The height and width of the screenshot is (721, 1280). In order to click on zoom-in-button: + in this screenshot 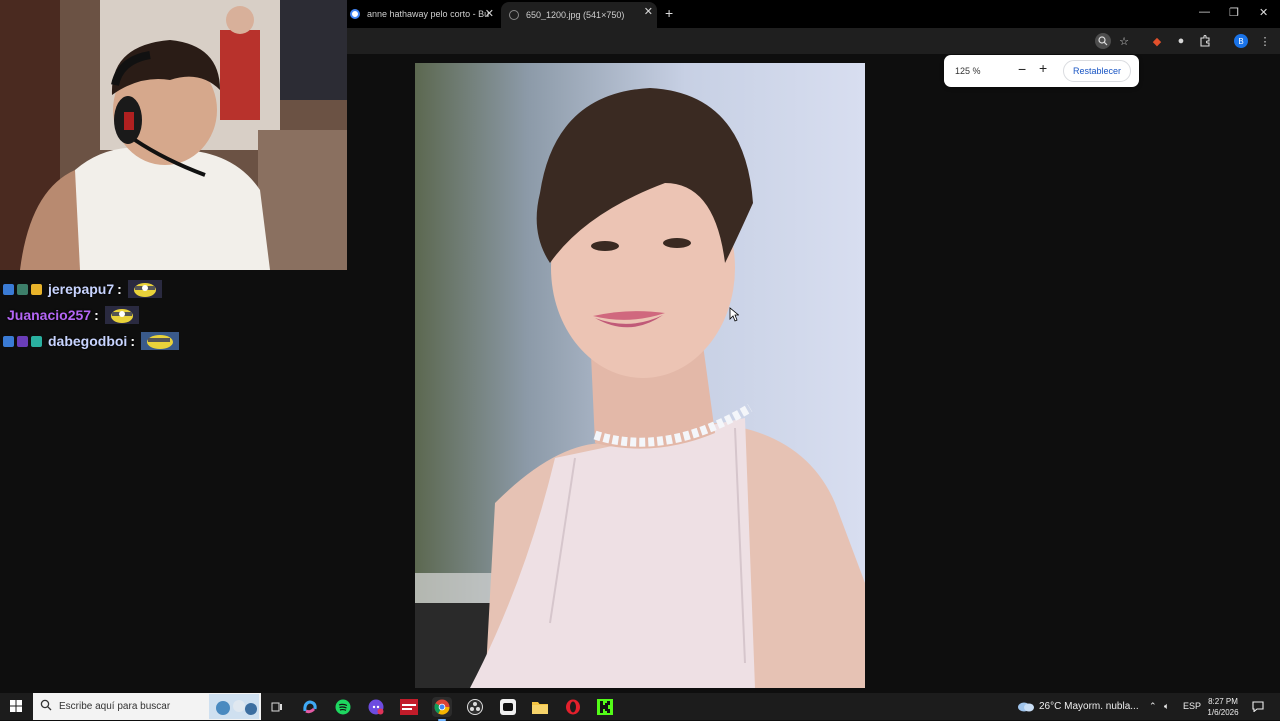, I will do `click(1043, 68)`.